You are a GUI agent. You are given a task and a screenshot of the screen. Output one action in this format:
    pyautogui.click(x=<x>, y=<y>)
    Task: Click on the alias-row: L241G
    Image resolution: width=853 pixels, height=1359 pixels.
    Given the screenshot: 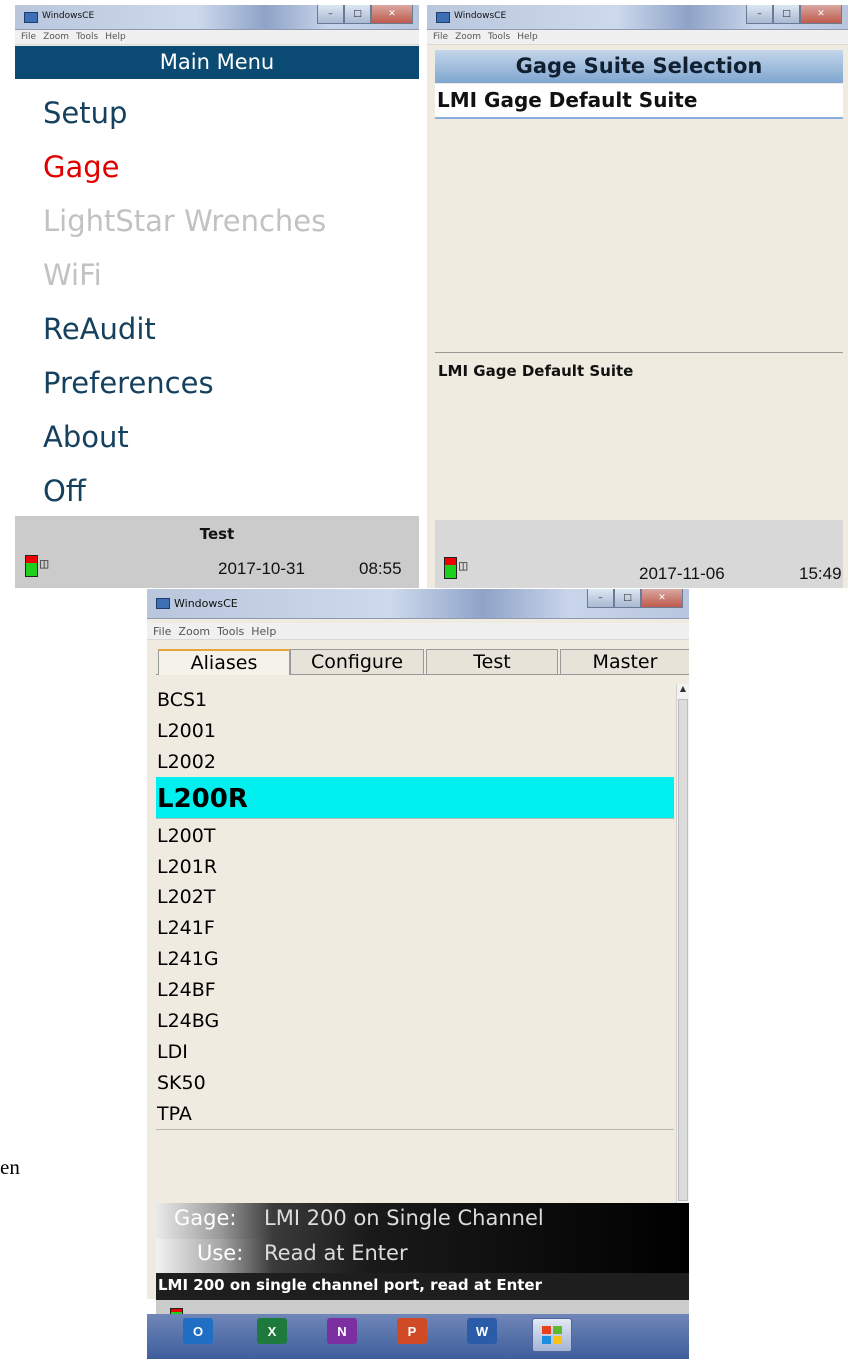 What is the action you would take?
    pyautogui.click(x=415, y=959)
    